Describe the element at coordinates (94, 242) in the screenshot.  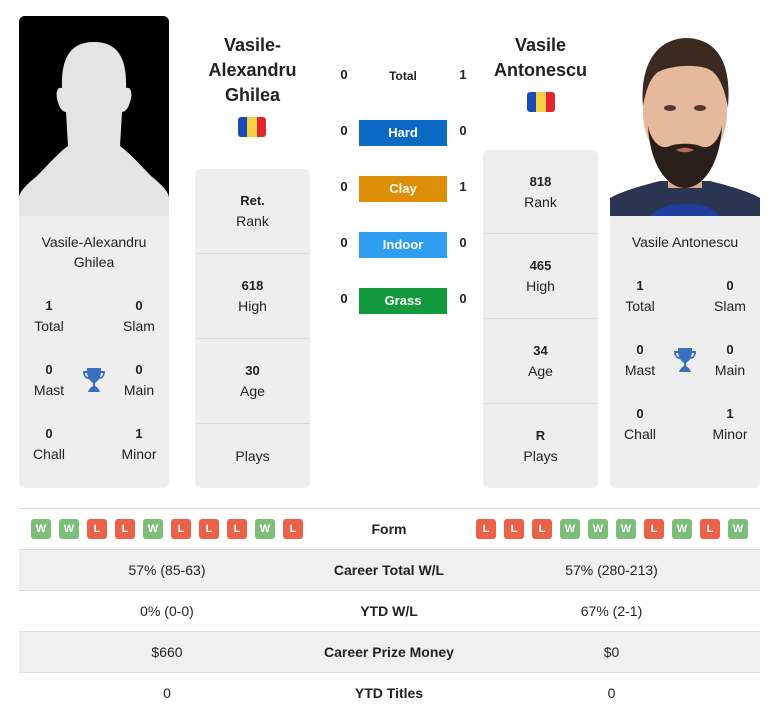
I see `left-card-name-line1: Vasile-Alexandru` at that location.